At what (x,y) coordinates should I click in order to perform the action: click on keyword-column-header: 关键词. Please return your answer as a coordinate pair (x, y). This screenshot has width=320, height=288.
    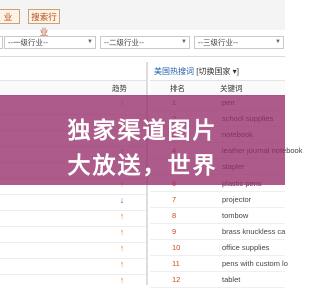
    Looking at the image, I should click on (231, 88).